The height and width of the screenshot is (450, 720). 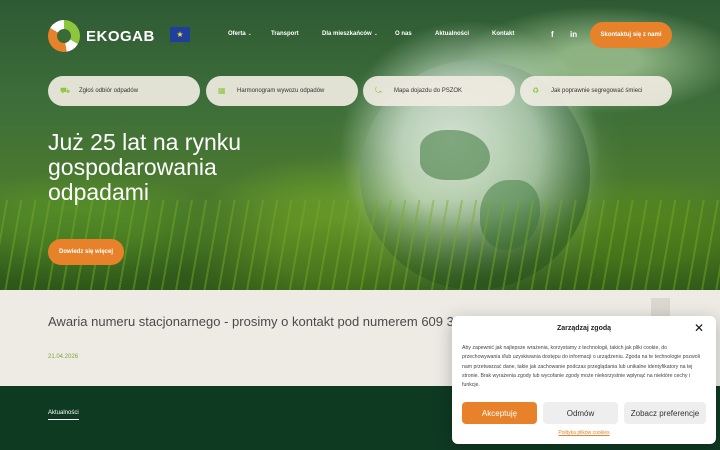 I want to click on logo: EKOGAB, so click(x=101, y=36).